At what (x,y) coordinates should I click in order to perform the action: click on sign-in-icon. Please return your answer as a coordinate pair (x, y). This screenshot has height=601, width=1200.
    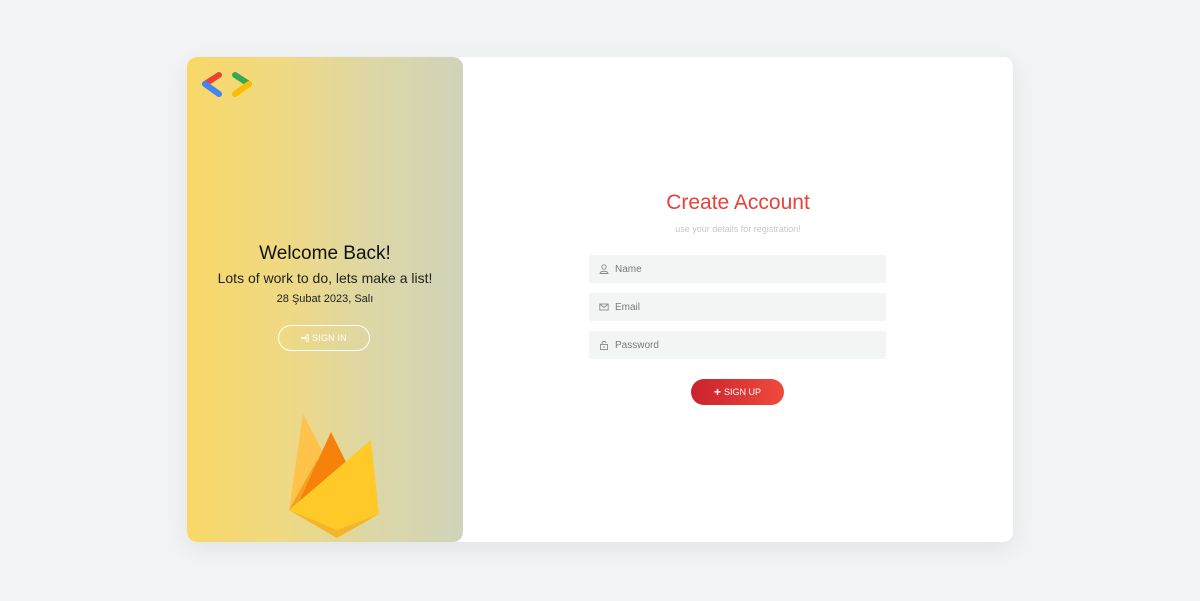
    Looking at the image, I should click on (305, 338).